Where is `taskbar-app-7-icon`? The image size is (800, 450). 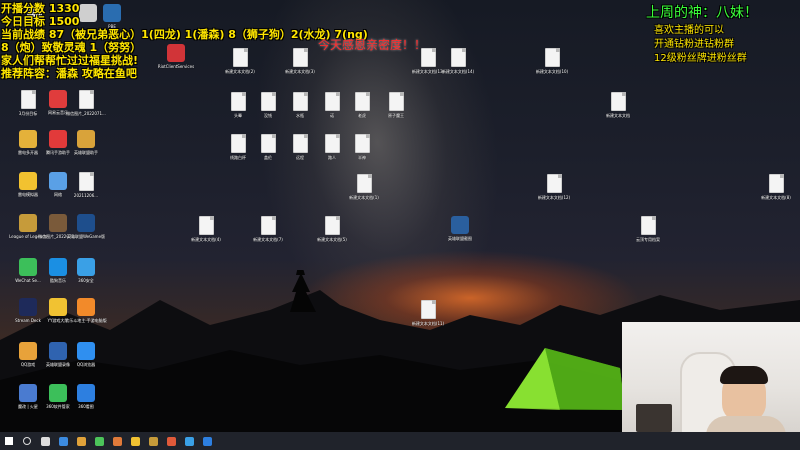 taskbar-app-7-icon is located at coordinates (171, 441).